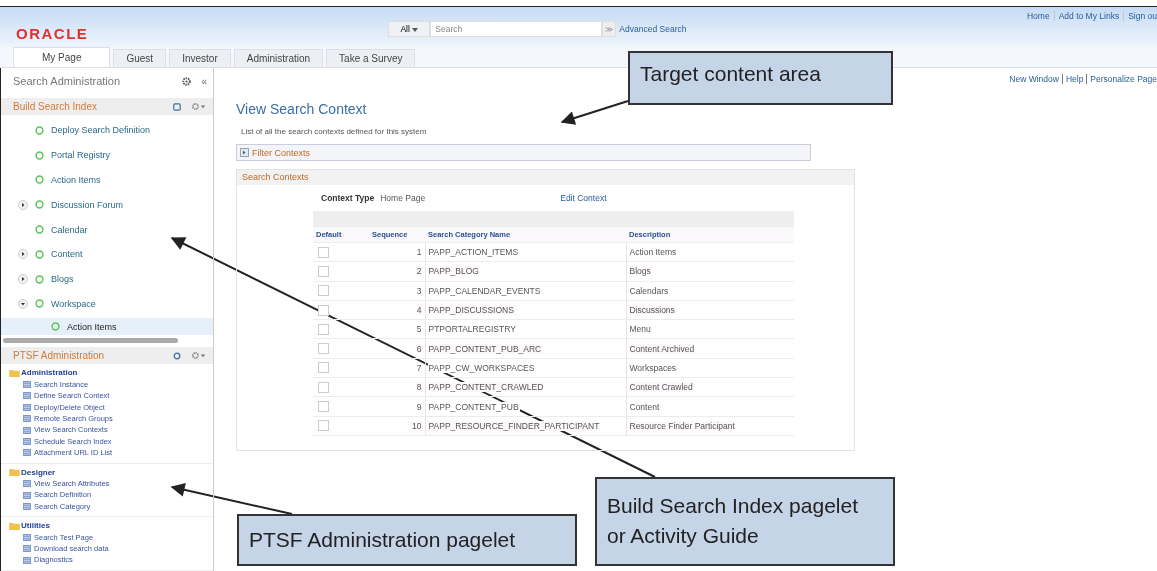  I want to click on page-link: Personalize Page, so click(1123, 79).